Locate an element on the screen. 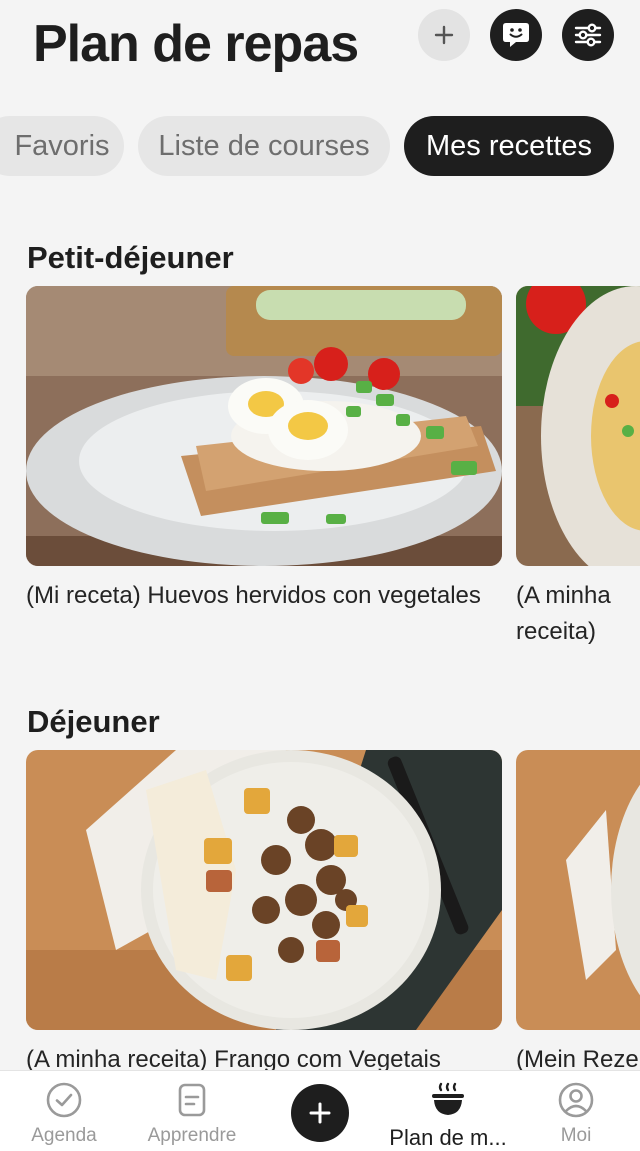 This screenshot has height=1151, width=640. sliders-icon is located at coordinates (588, 35).